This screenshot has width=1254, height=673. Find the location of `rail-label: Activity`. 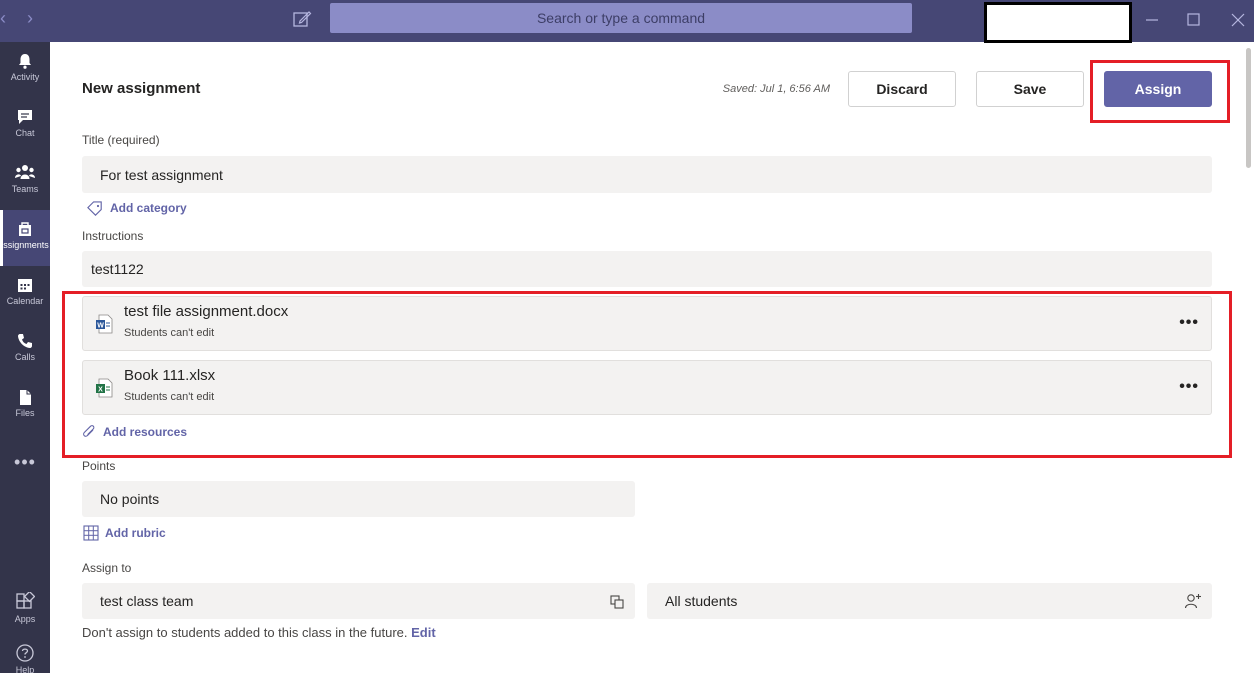

rail-label: Activity is located at coordinates (25, 77).